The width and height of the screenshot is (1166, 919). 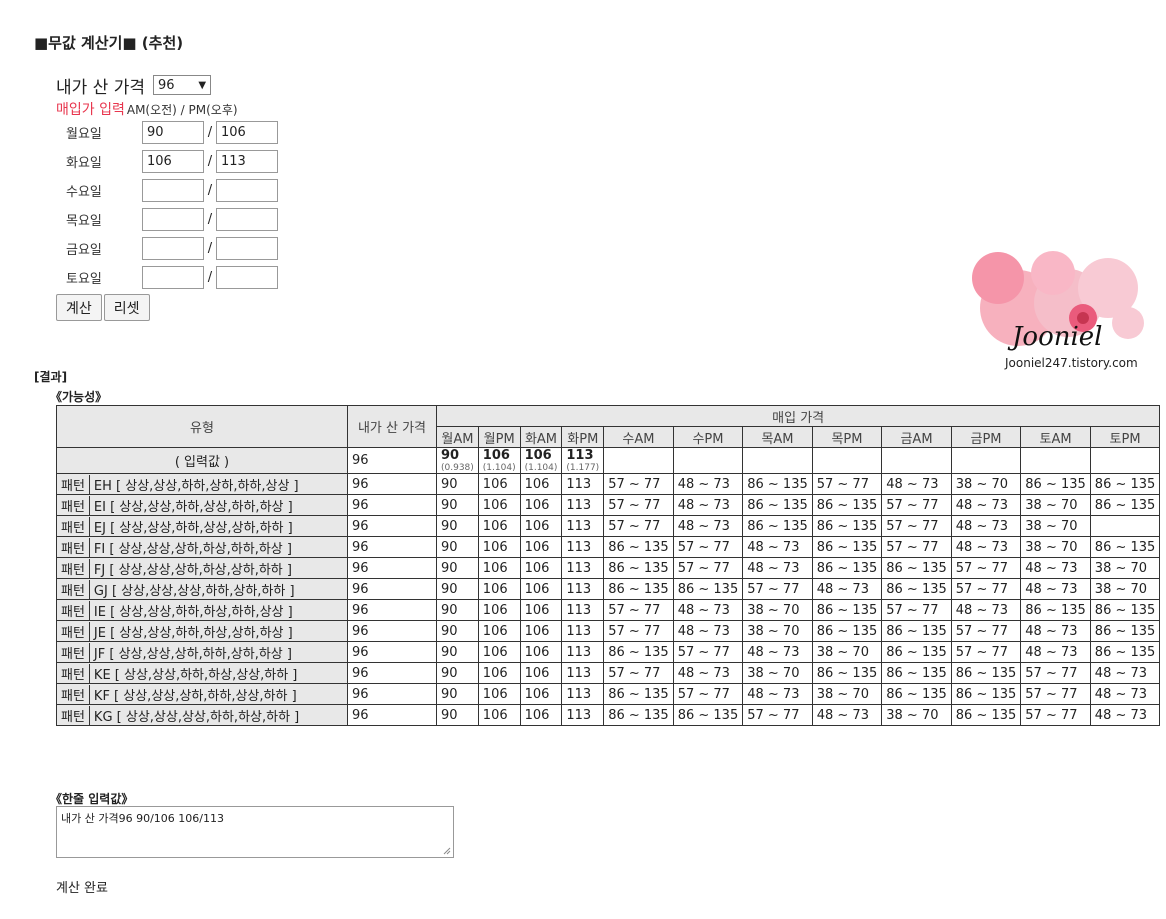 What do you see at coordinates (173, 132) in the screenshot?
I see `am-price-input: 90` at bounding box center [173, 132].